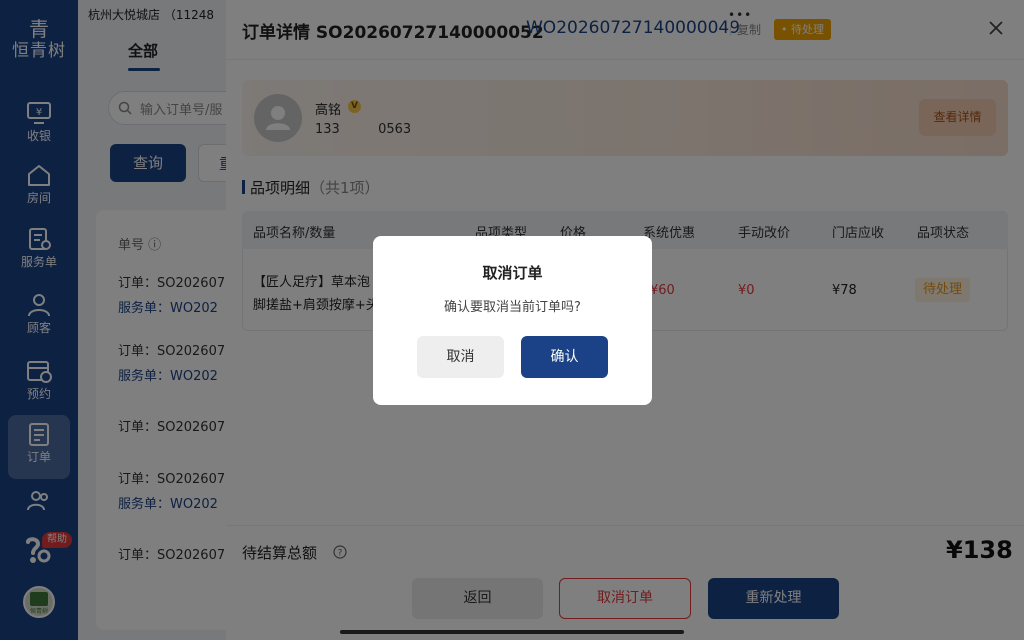  Describe the element at coordinates (512, 320) in the screenshot. I see `cancel-order-dialog: 取消订单 确认要取消当前订单吗? 取消 确认` at that location.